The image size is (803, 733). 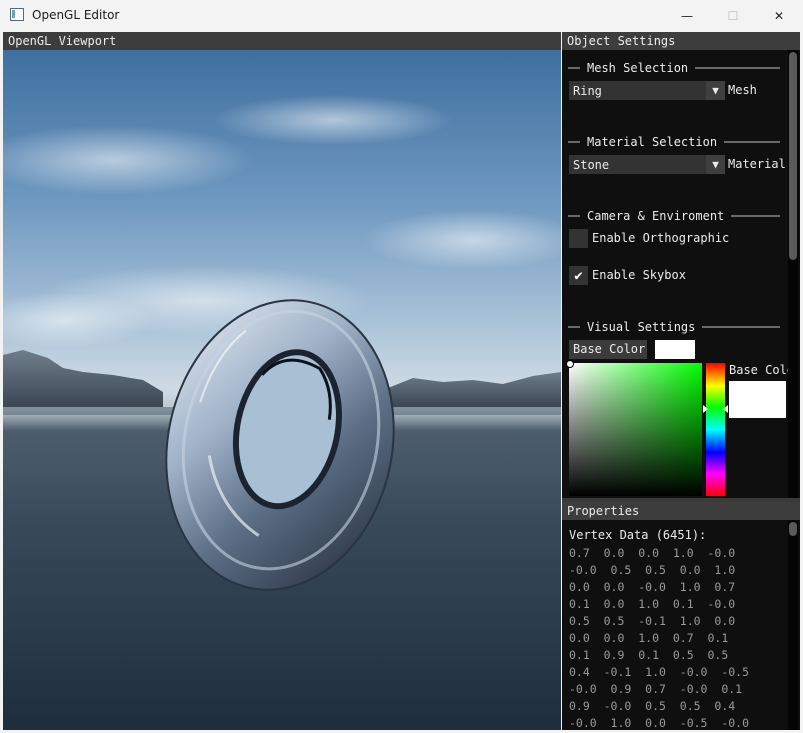 I want to click on checkmark-icon: ✔, so click(x=578, y=275).